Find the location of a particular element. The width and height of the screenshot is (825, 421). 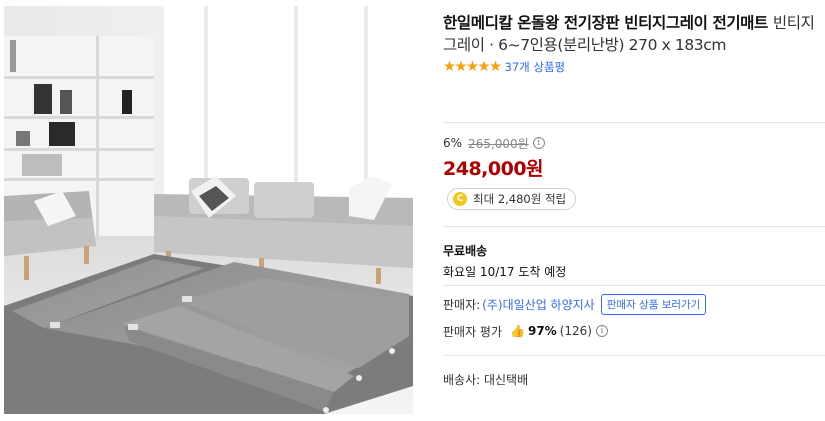

discount-line: 6% 265,000원 i is located at coordinates (494, 143).